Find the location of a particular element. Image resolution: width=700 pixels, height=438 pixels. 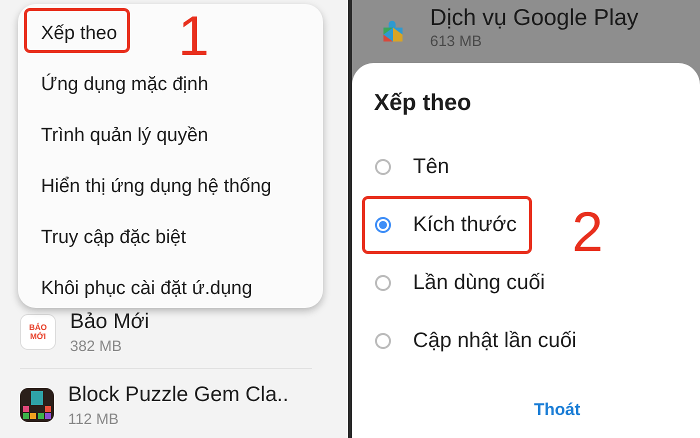

sort-option: Tên is located at coordinates (413, 167).